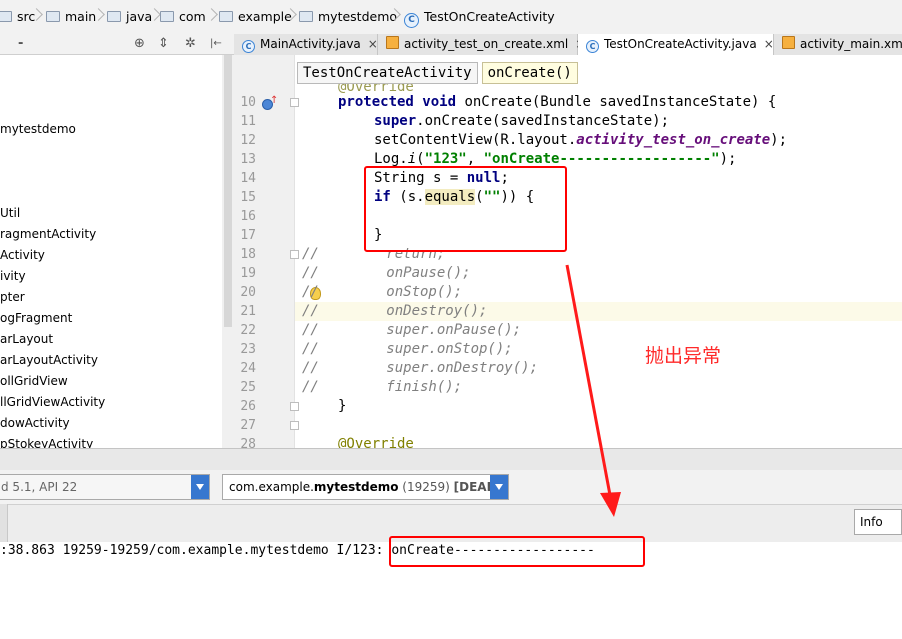 This screenshot has width=902, height=639. What do you see at coordinates (248, 235) in the screenshot?
I see `line-number: 17` at bounding box center [248, 235].